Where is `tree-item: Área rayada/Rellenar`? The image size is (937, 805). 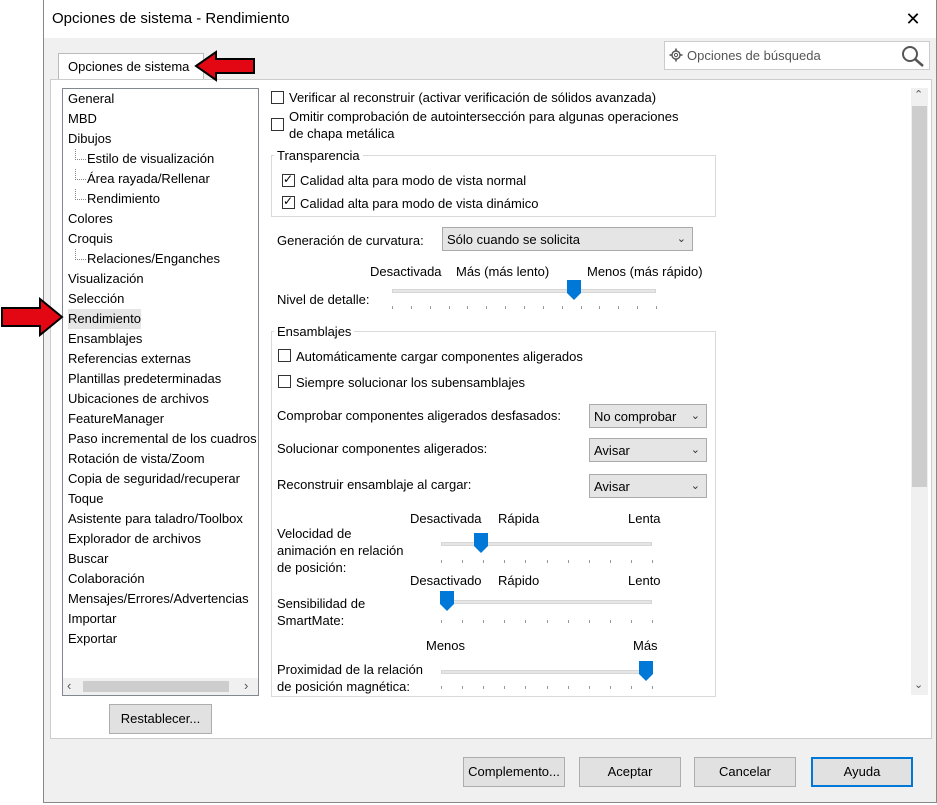
tree-item: Área rayada/Rellenar is located at coordinates (142, 179).